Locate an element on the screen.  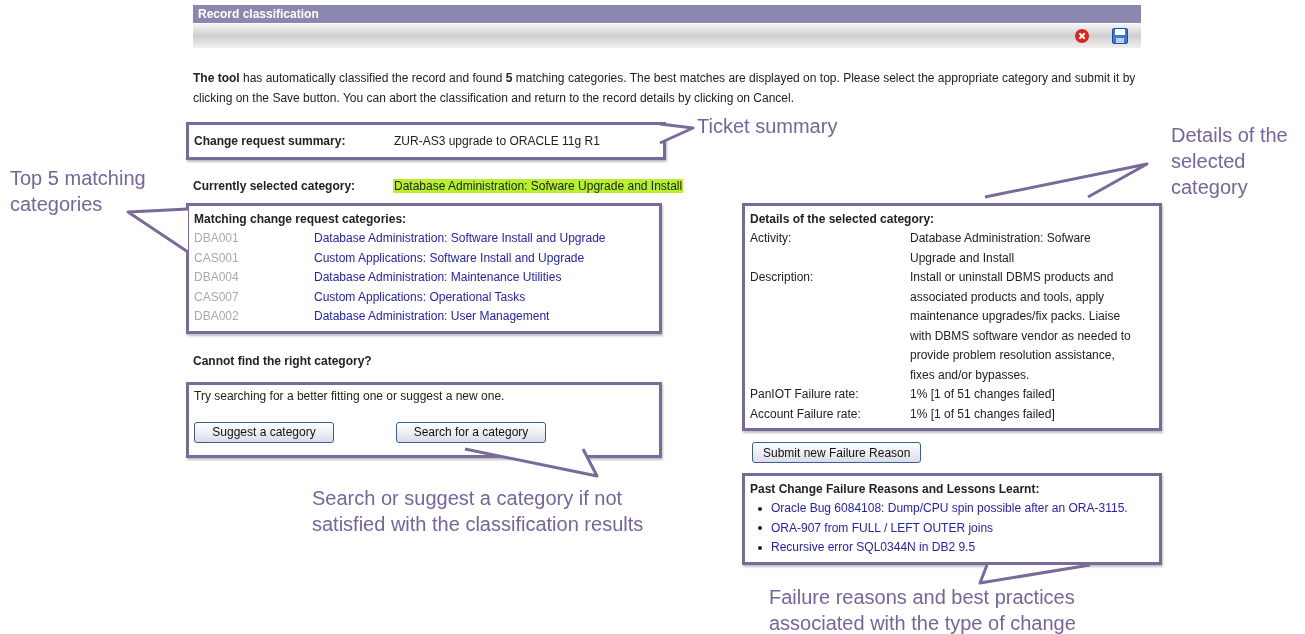
failure-link: Oracle Bug 6084108: Dump/CPU spin possible after an ORA-3115. is located at coordinates (949, 509).